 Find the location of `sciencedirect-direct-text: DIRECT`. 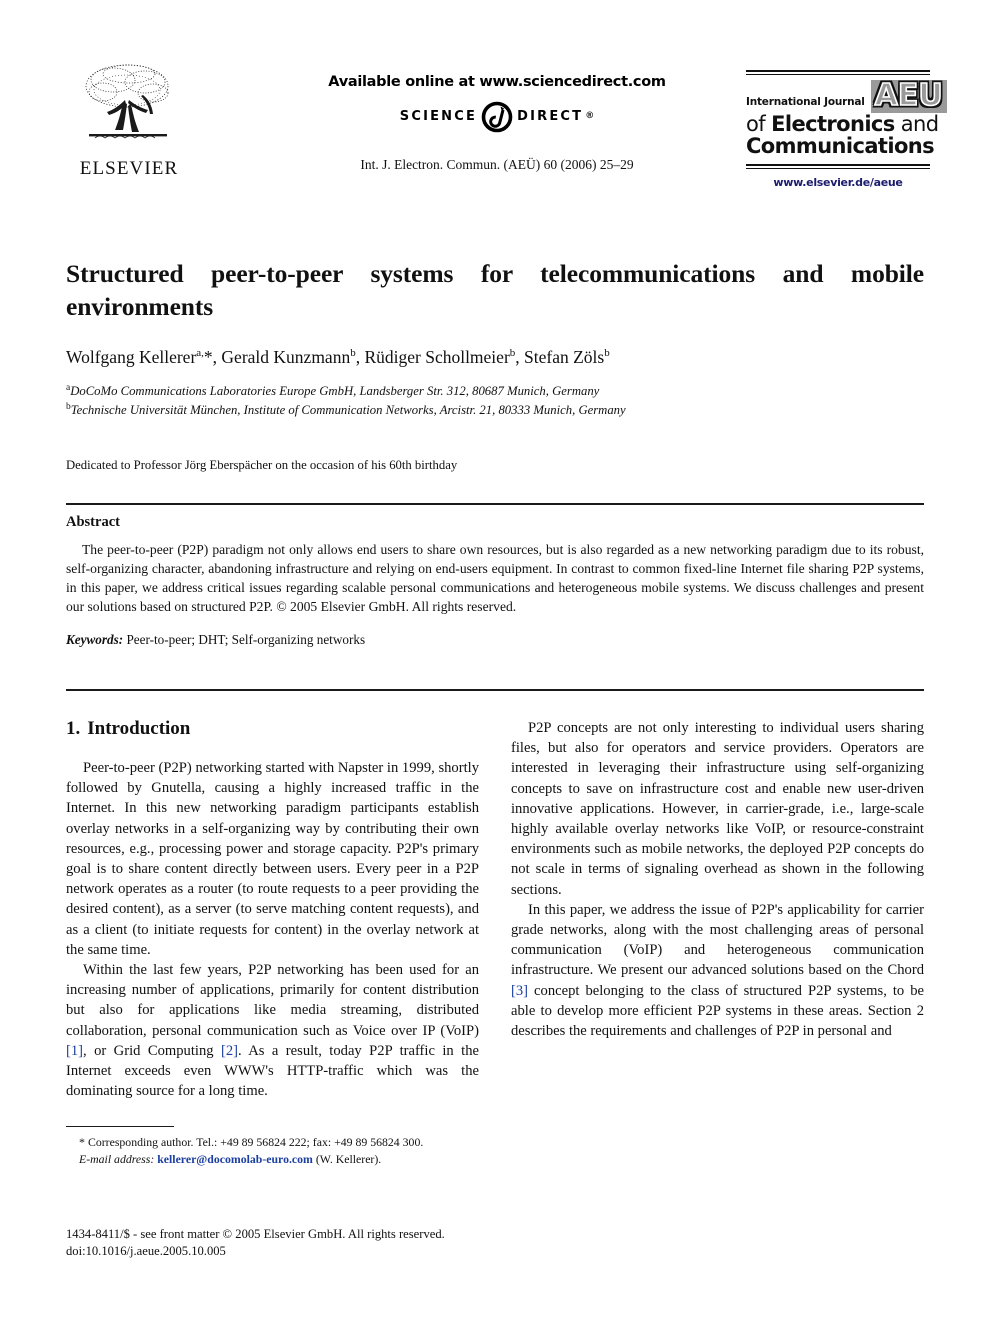

sciencedirect-direct-text: DIRECT is located at coordinates (550, 116).